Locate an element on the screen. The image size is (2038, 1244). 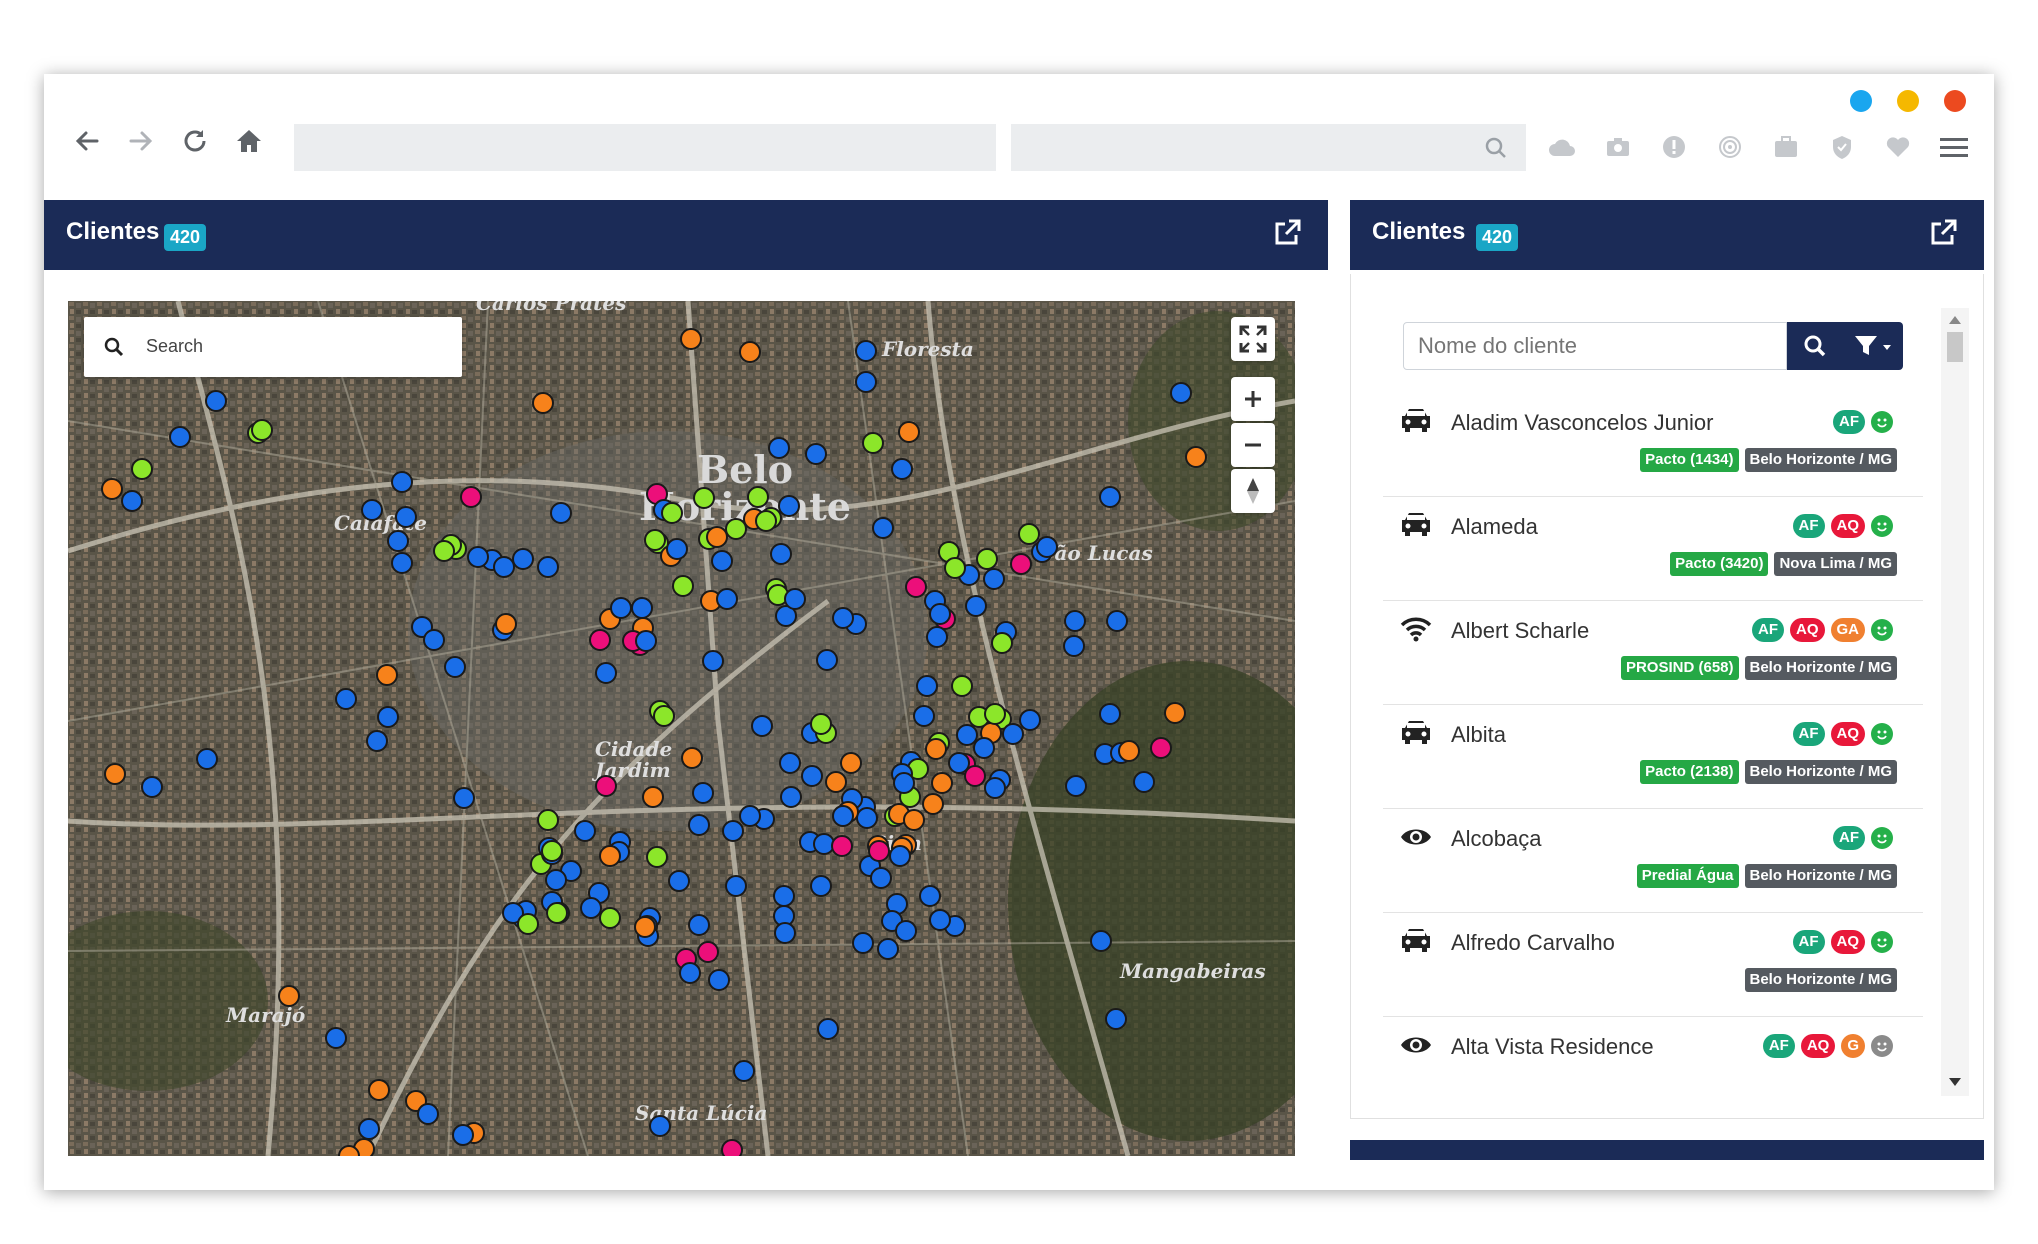
briefcase-icon is located at coordinates (1786, 147).